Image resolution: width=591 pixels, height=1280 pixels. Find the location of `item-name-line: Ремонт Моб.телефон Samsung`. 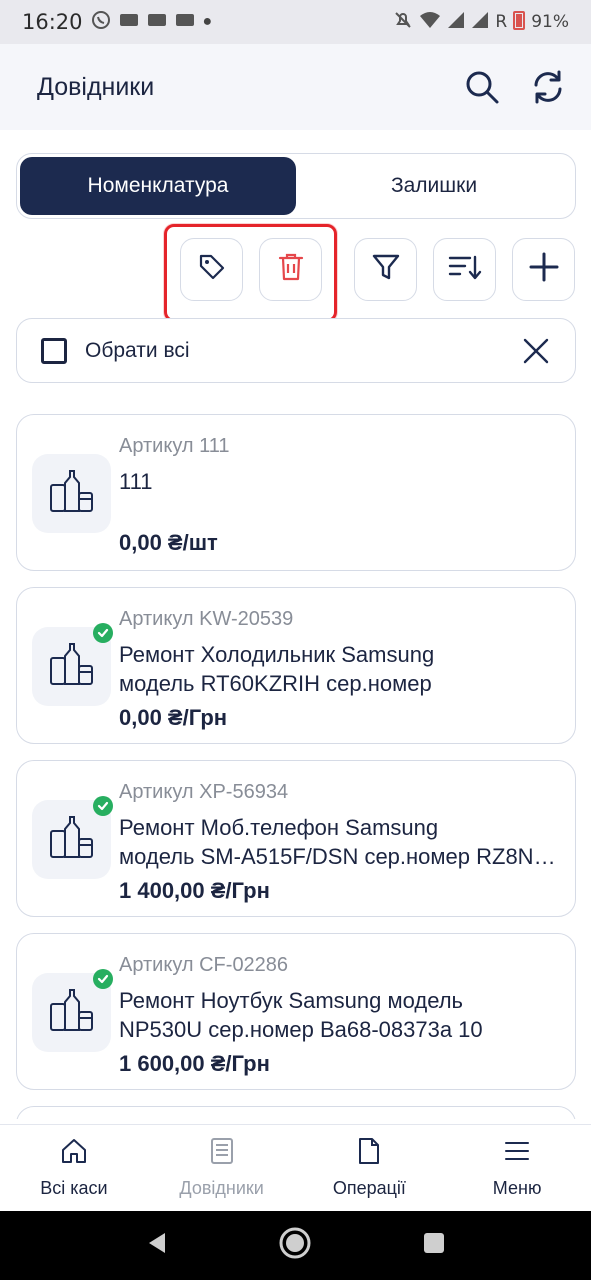

item-name-line: Ремонт Моб.телефон Samsung is located at coordinates (279, 827).